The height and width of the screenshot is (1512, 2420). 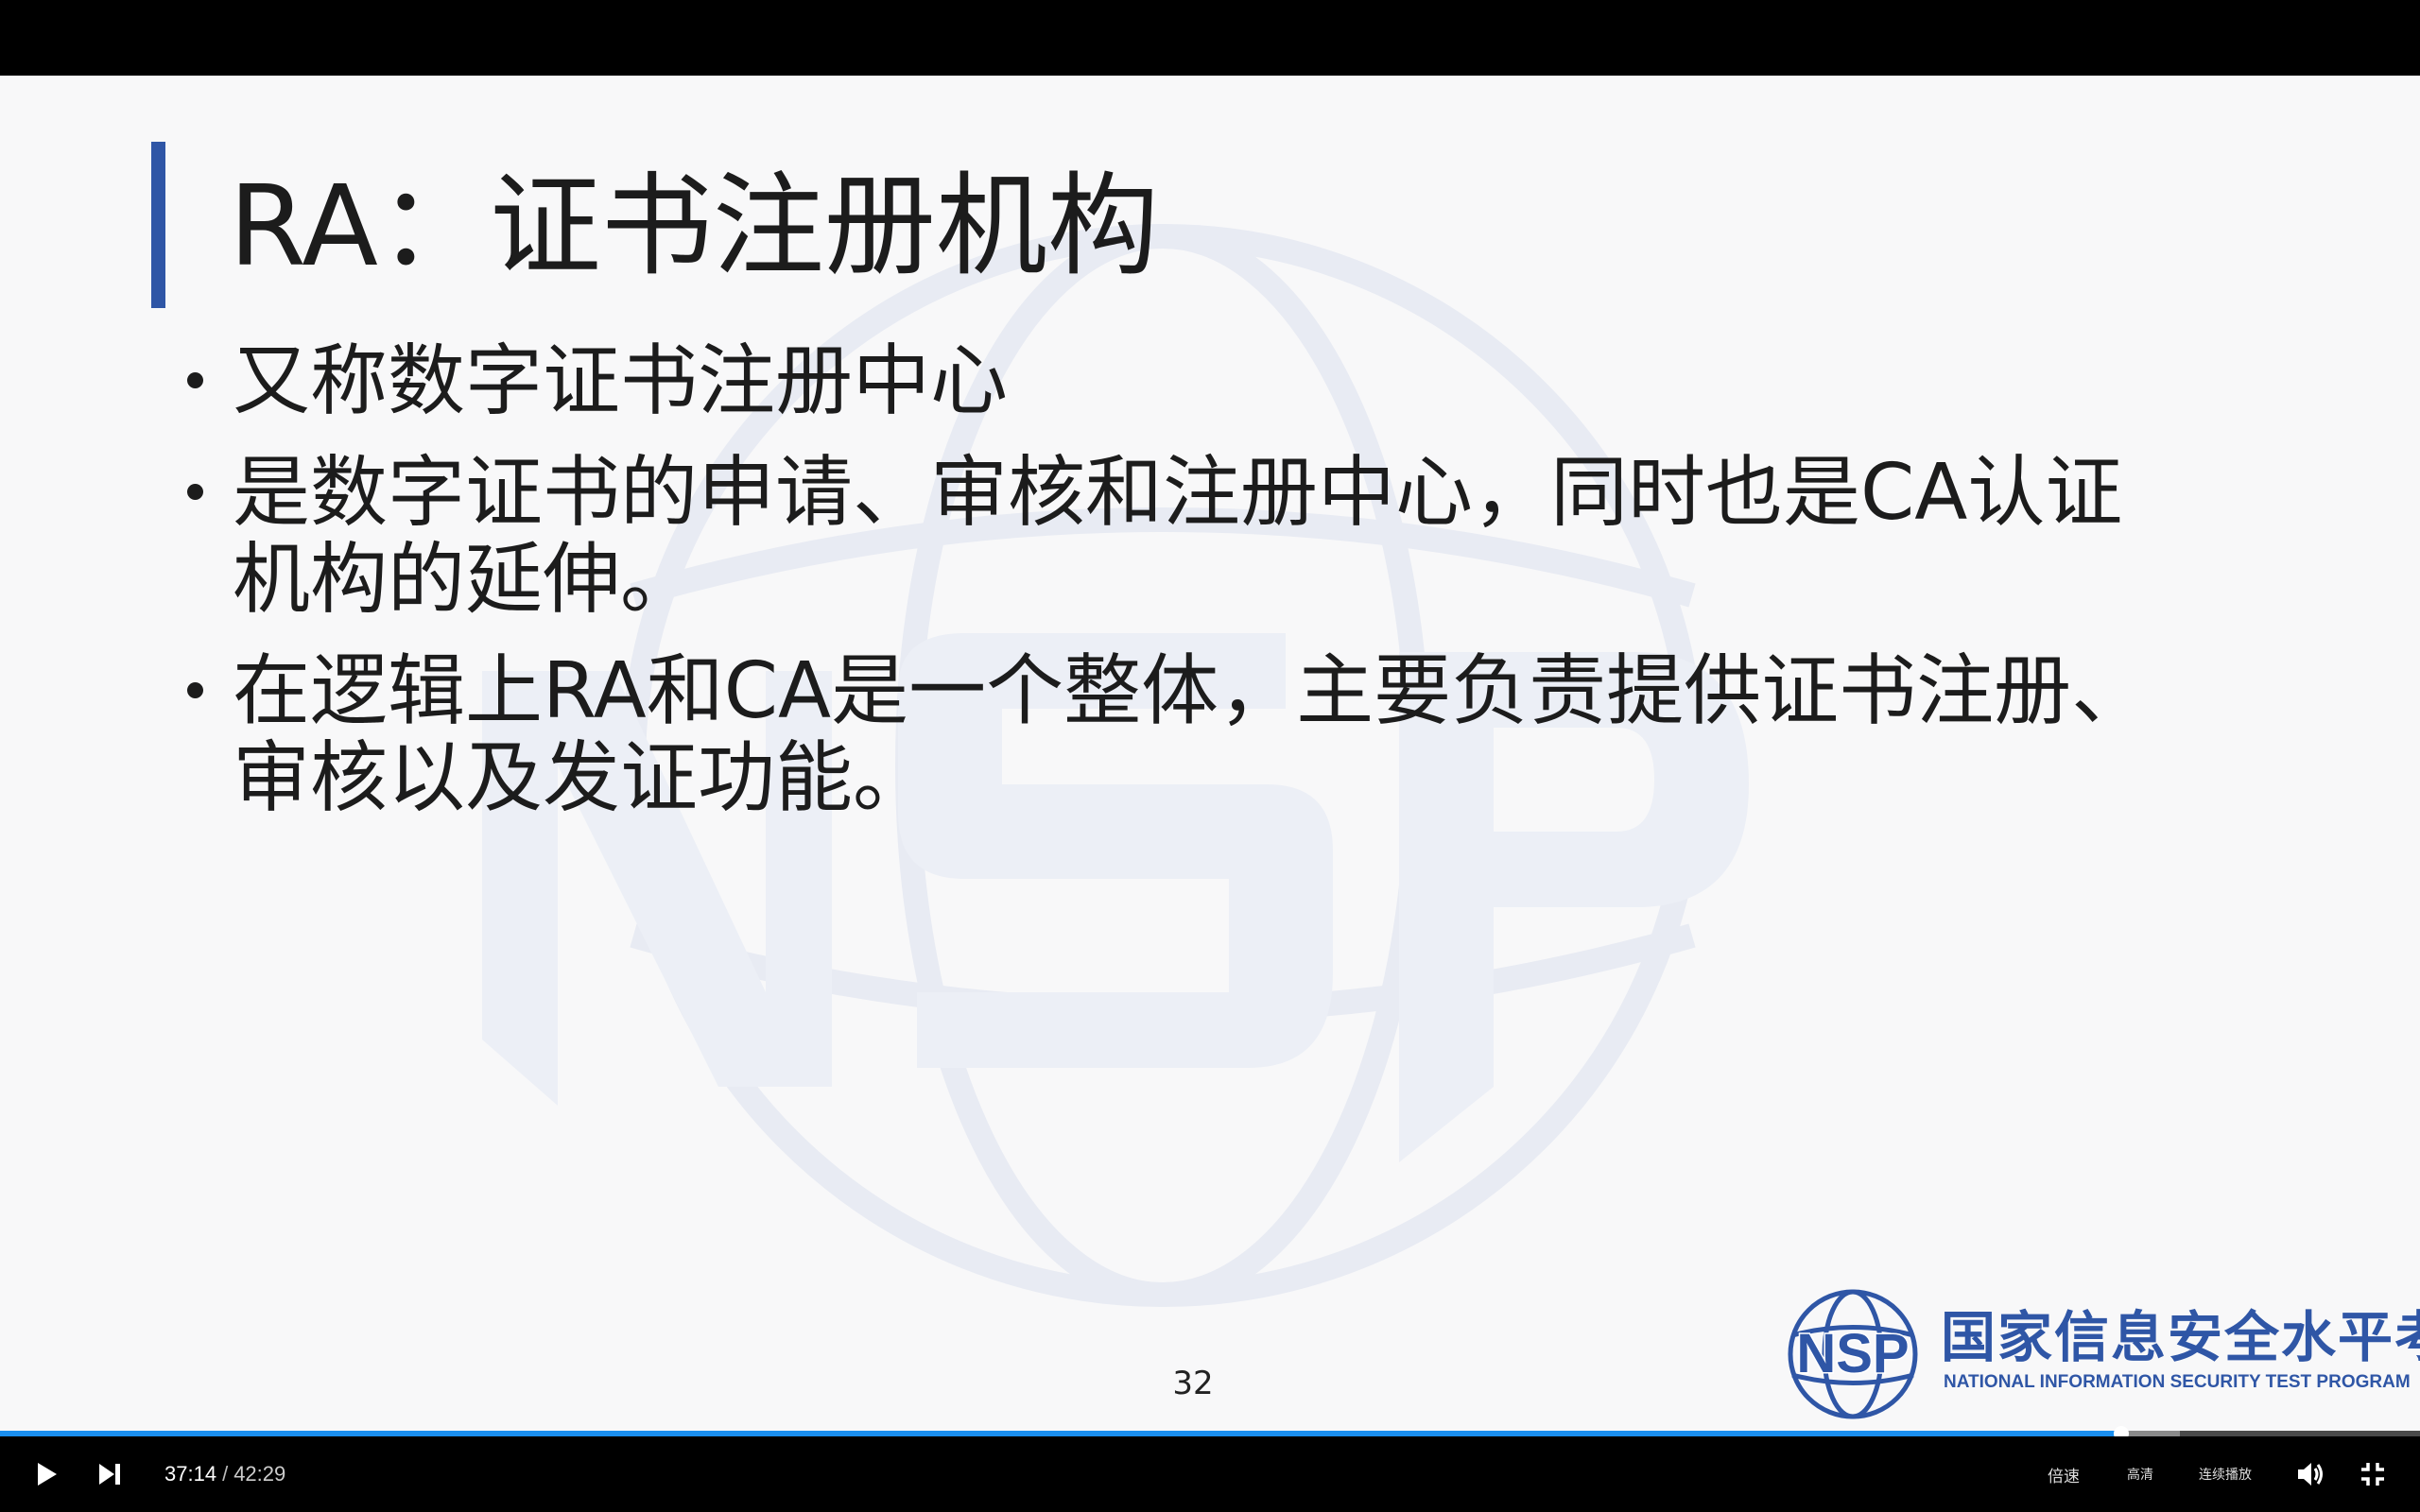 What do you see at coordinates (1178, 493) in the screenshot?
I see `bullet-text: 是数字证书的申请、审核和注册中心，同时也是CA认证` at bounding box center [1178, 493].